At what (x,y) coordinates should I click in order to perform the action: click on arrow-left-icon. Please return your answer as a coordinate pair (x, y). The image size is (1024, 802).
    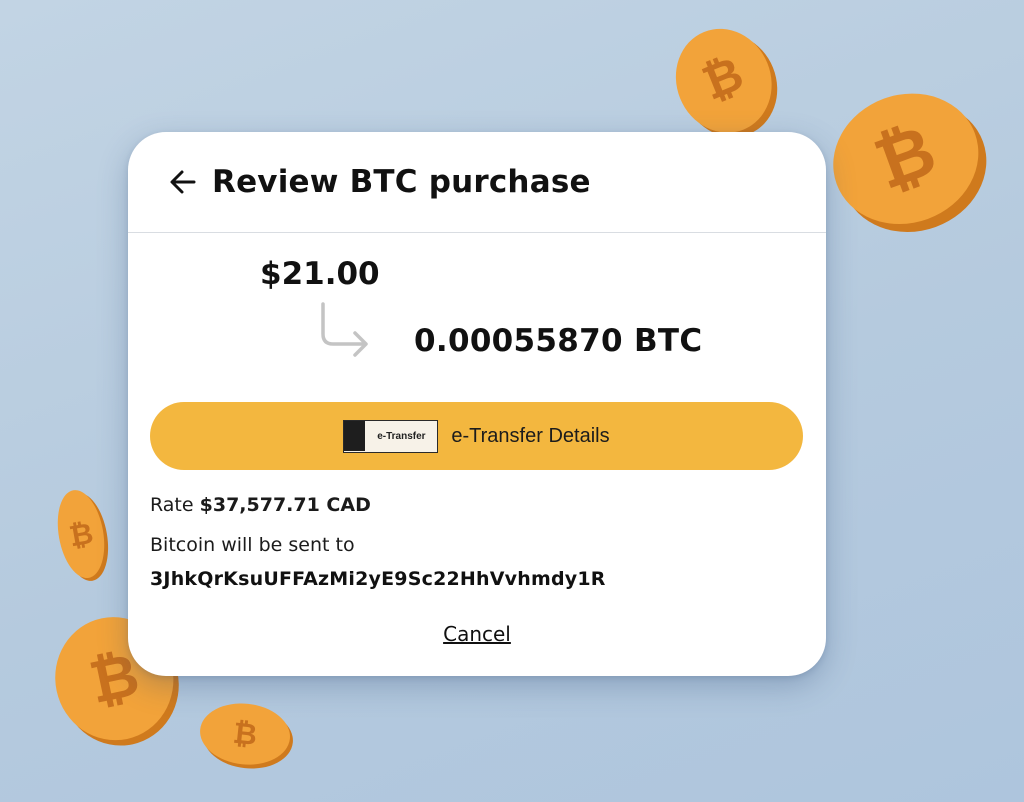
    Looking at the image, I should click on (183, 182).